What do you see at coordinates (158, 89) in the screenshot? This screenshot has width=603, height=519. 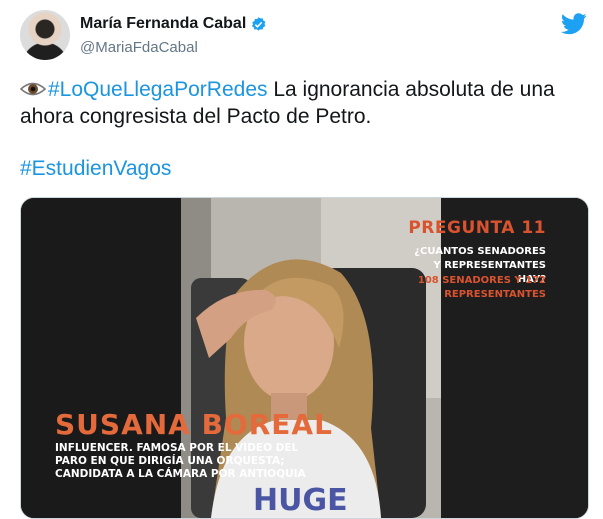 I see `hashtag-loquellegaporredes: #LoQueLlegaPorRedes` at bounding box center [158, 89].